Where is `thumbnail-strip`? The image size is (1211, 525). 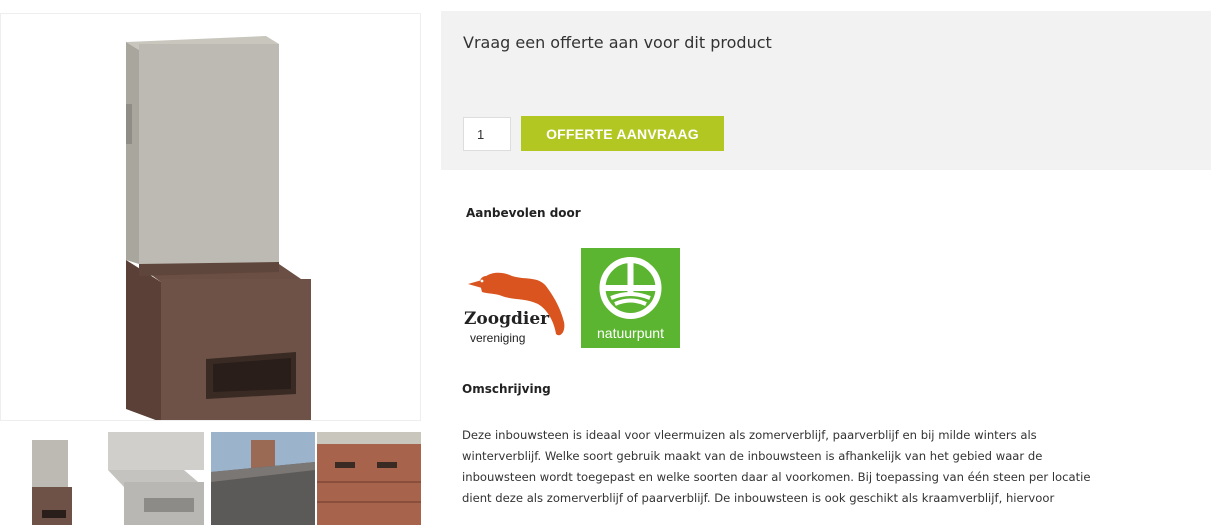
thumbnail-strip is located at coordinates (210, 478).